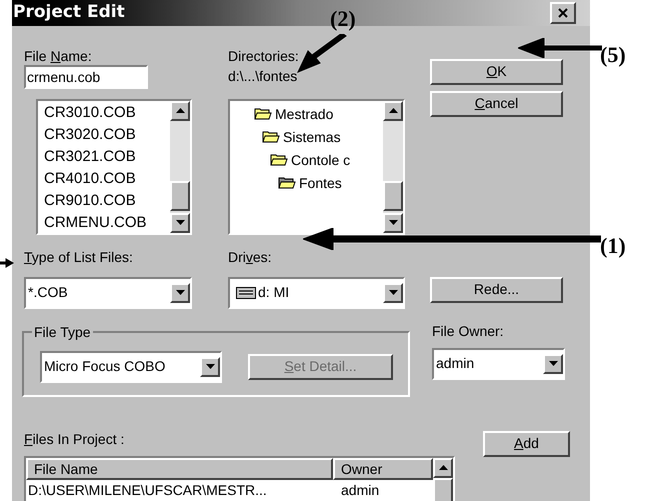 Image resolution: width=645 pixels, height=501 pixels. Describe the element at coordinates (263, 76) in the screenshot. I see `directory-path: d:\...\fontes` at that location.